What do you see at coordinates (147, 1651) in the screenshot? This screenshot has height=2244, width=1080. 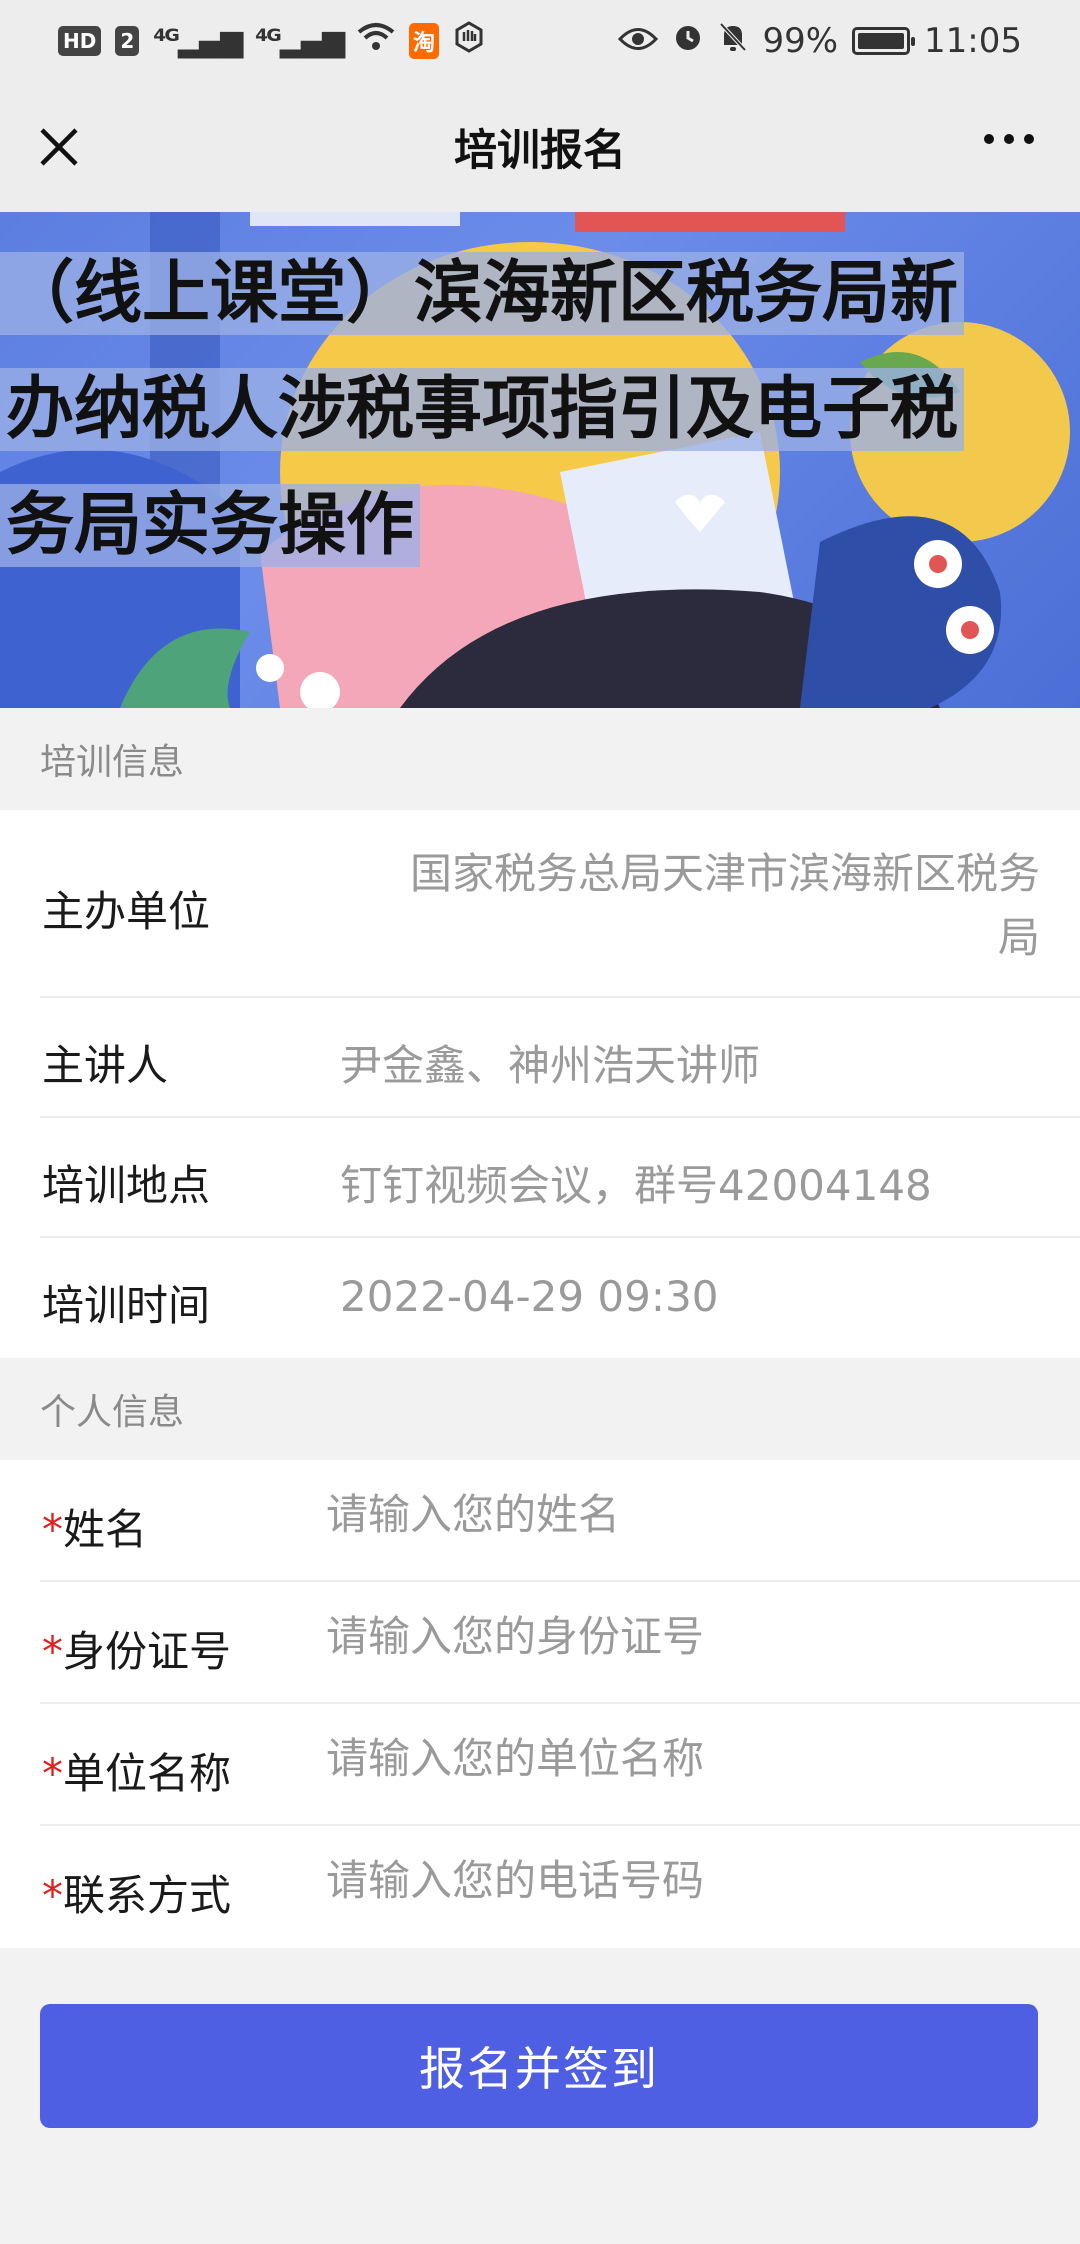 I see `id-number-label-text: 身份证号` at bounding box center [147, 1651].